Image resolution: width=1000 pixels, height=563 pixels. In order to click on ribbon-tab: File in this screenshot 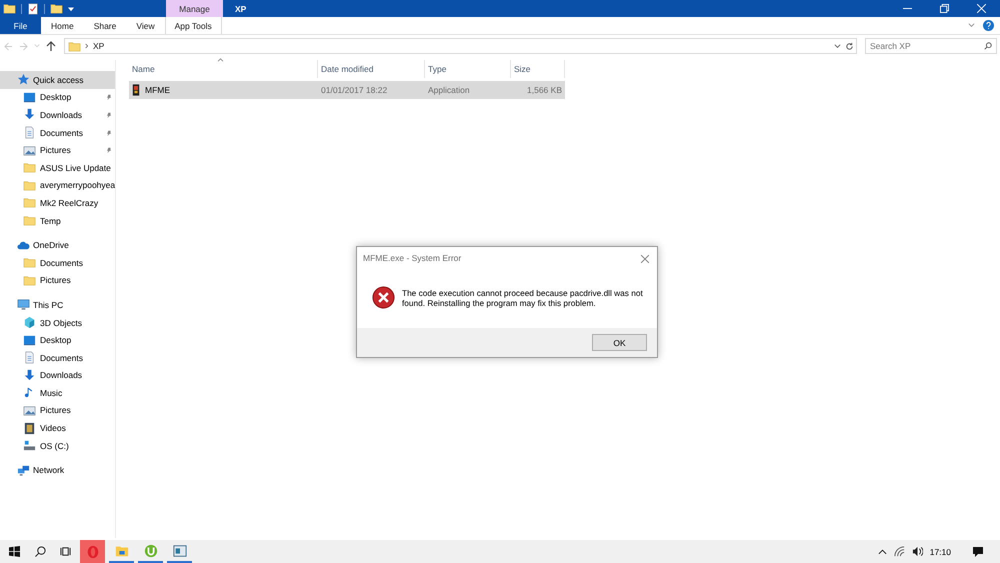, I will do `click(20, 25)`.